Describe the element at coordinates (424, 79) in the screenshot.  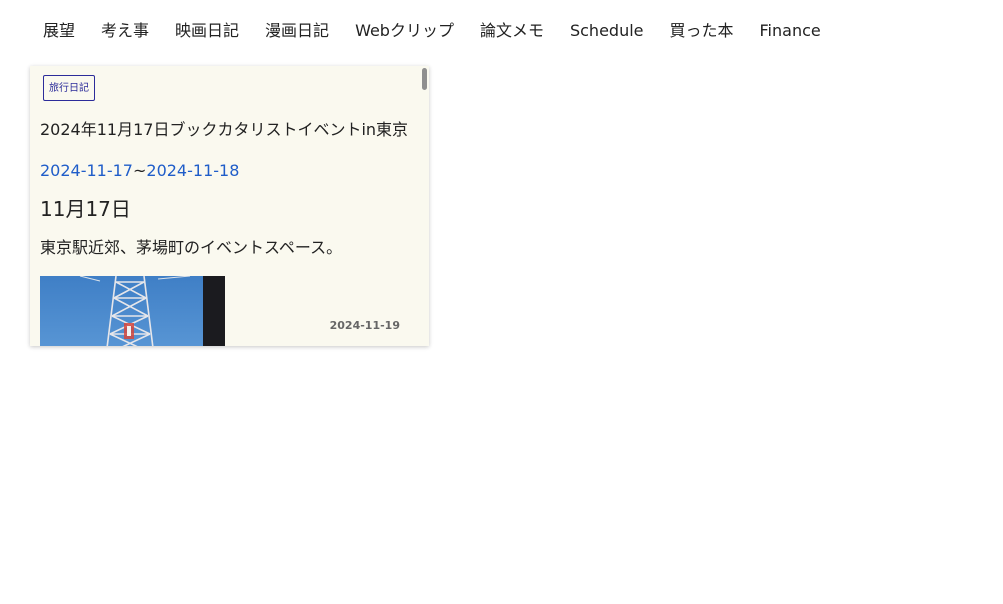
I see `scrollbar-thumb` at that location.